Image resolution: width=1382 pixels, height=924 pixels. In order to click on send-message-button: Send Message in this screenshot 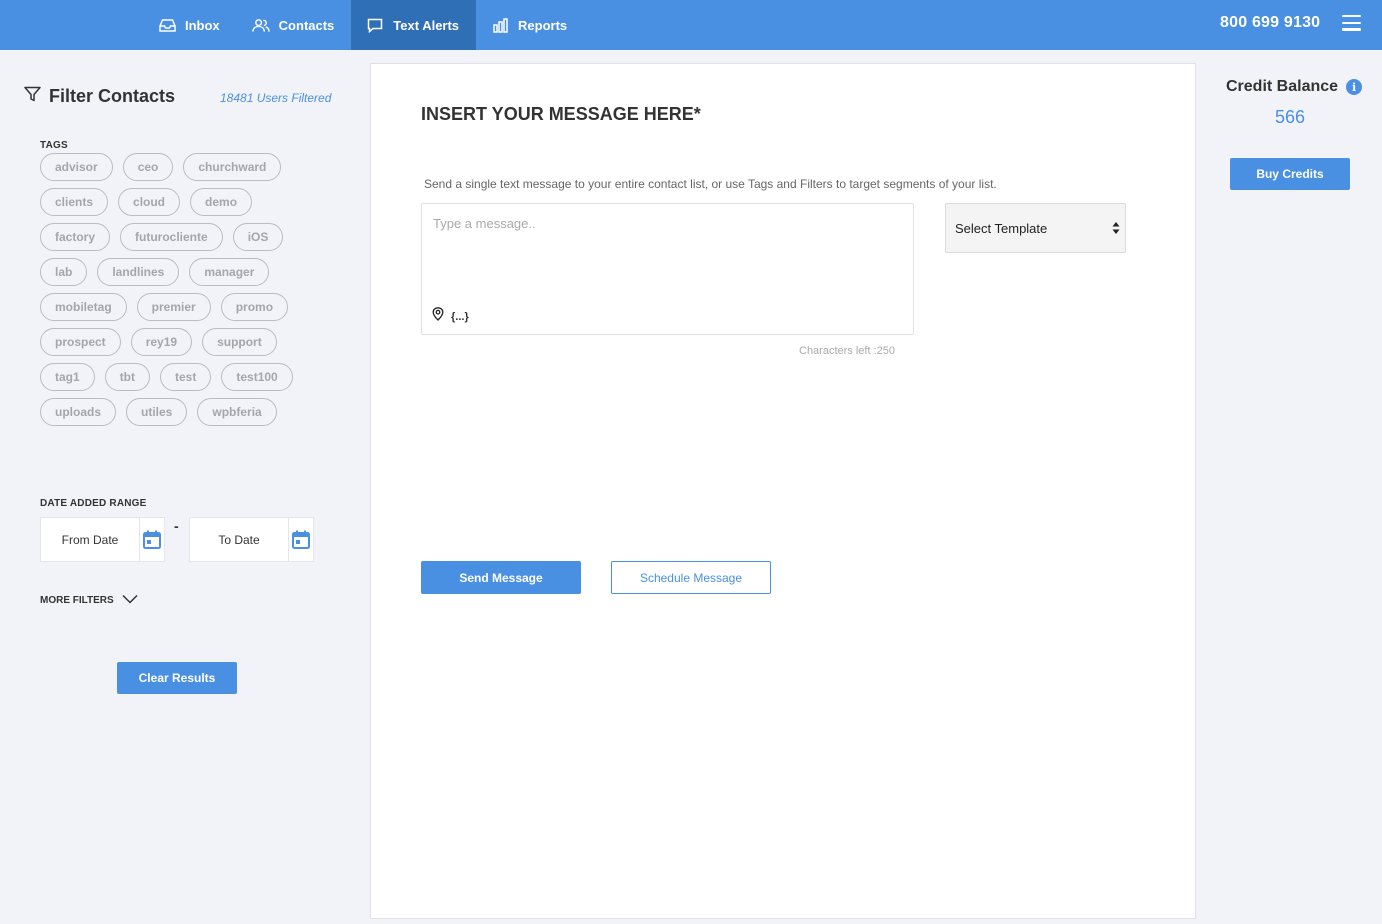, I will do `click(501, 577)`.